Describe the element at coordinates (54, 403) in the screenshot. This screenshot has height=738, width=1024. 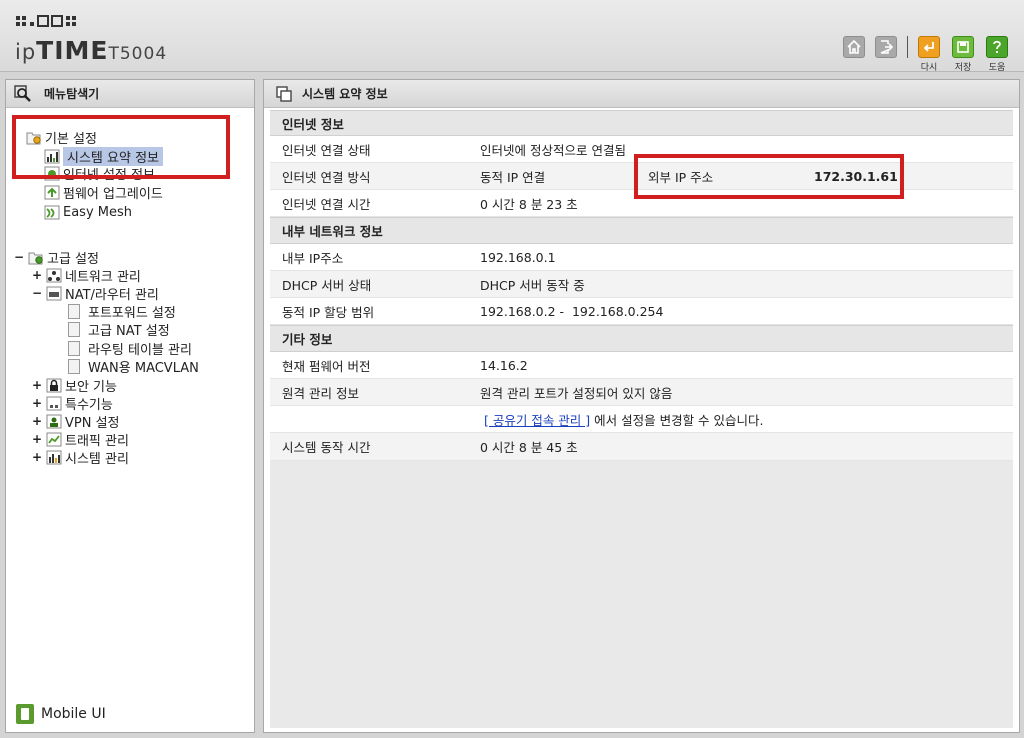
I see `special-function-icon` at that location.